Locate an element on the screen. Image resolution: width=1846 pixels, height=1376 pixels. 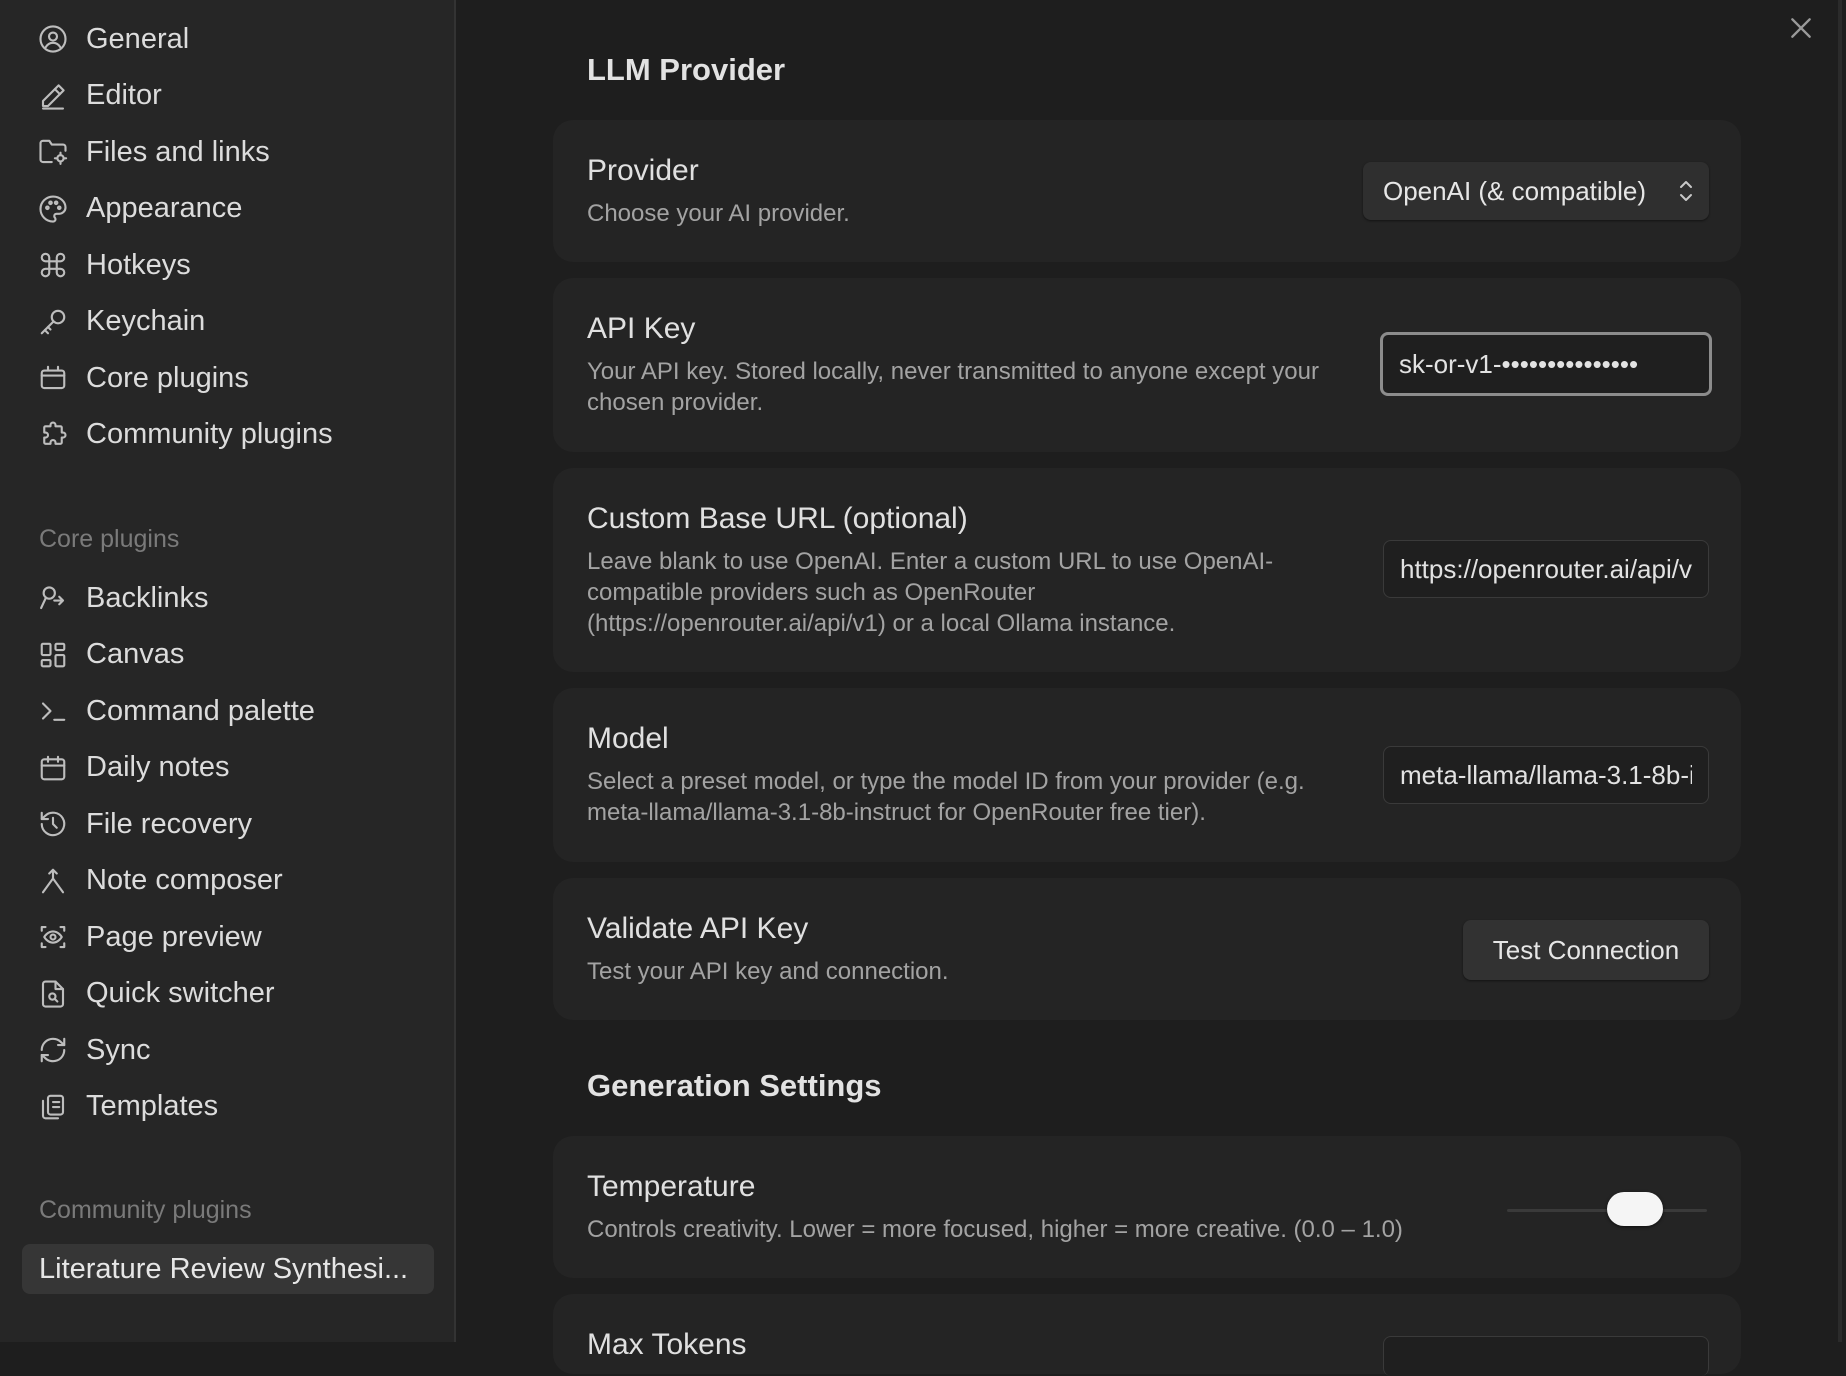
sidebar-item-backlinks: Backlinks is located at coordinates (228, 598).